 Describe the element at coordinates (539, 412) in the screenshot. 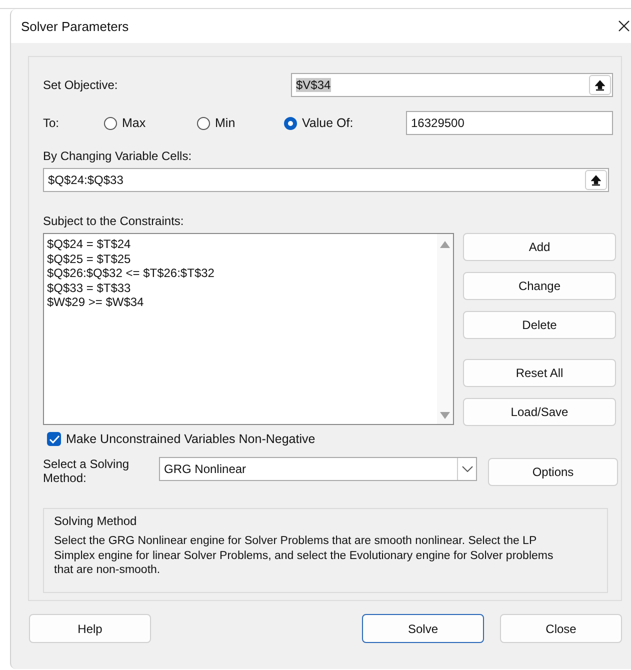

I see `constraint-button: Load/Save` at that location.